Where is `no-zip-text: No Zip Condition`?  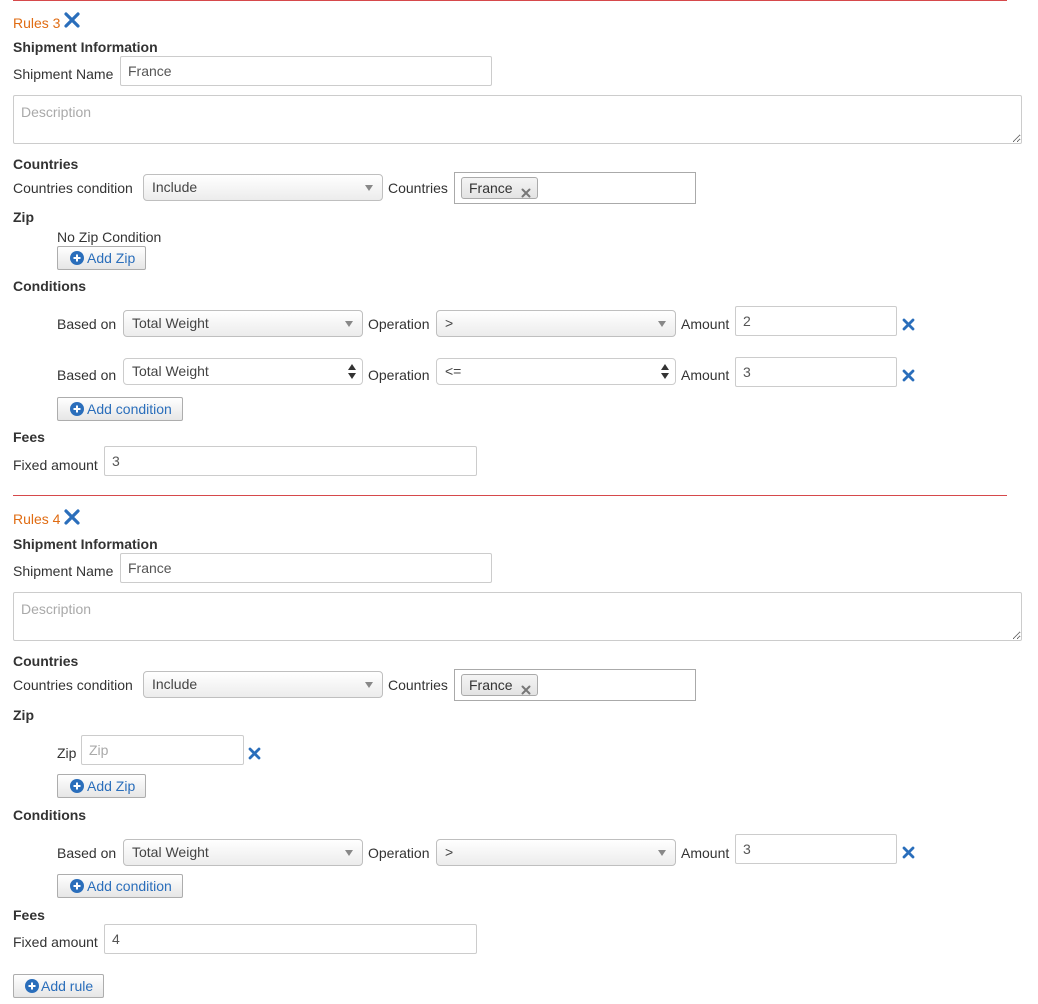
no-zip-text: No Zip Condition is located at coordinates (109, 237).